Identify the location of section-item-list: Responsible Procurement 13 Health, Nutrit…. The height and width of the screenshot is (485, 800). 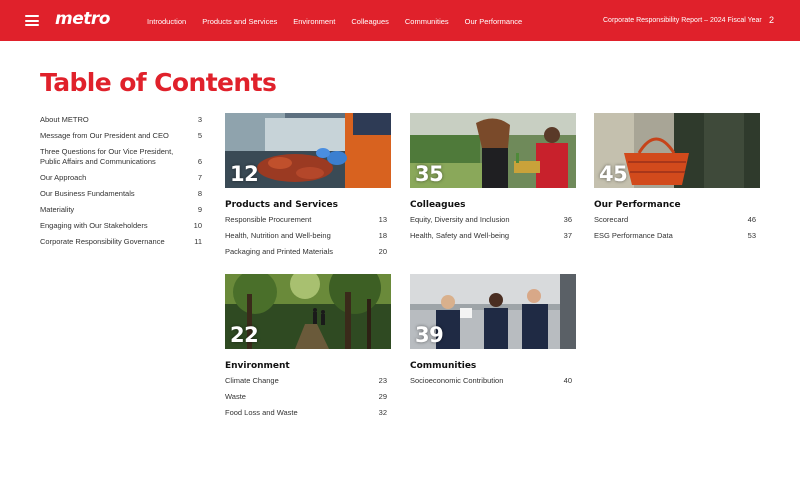
(308, 236).